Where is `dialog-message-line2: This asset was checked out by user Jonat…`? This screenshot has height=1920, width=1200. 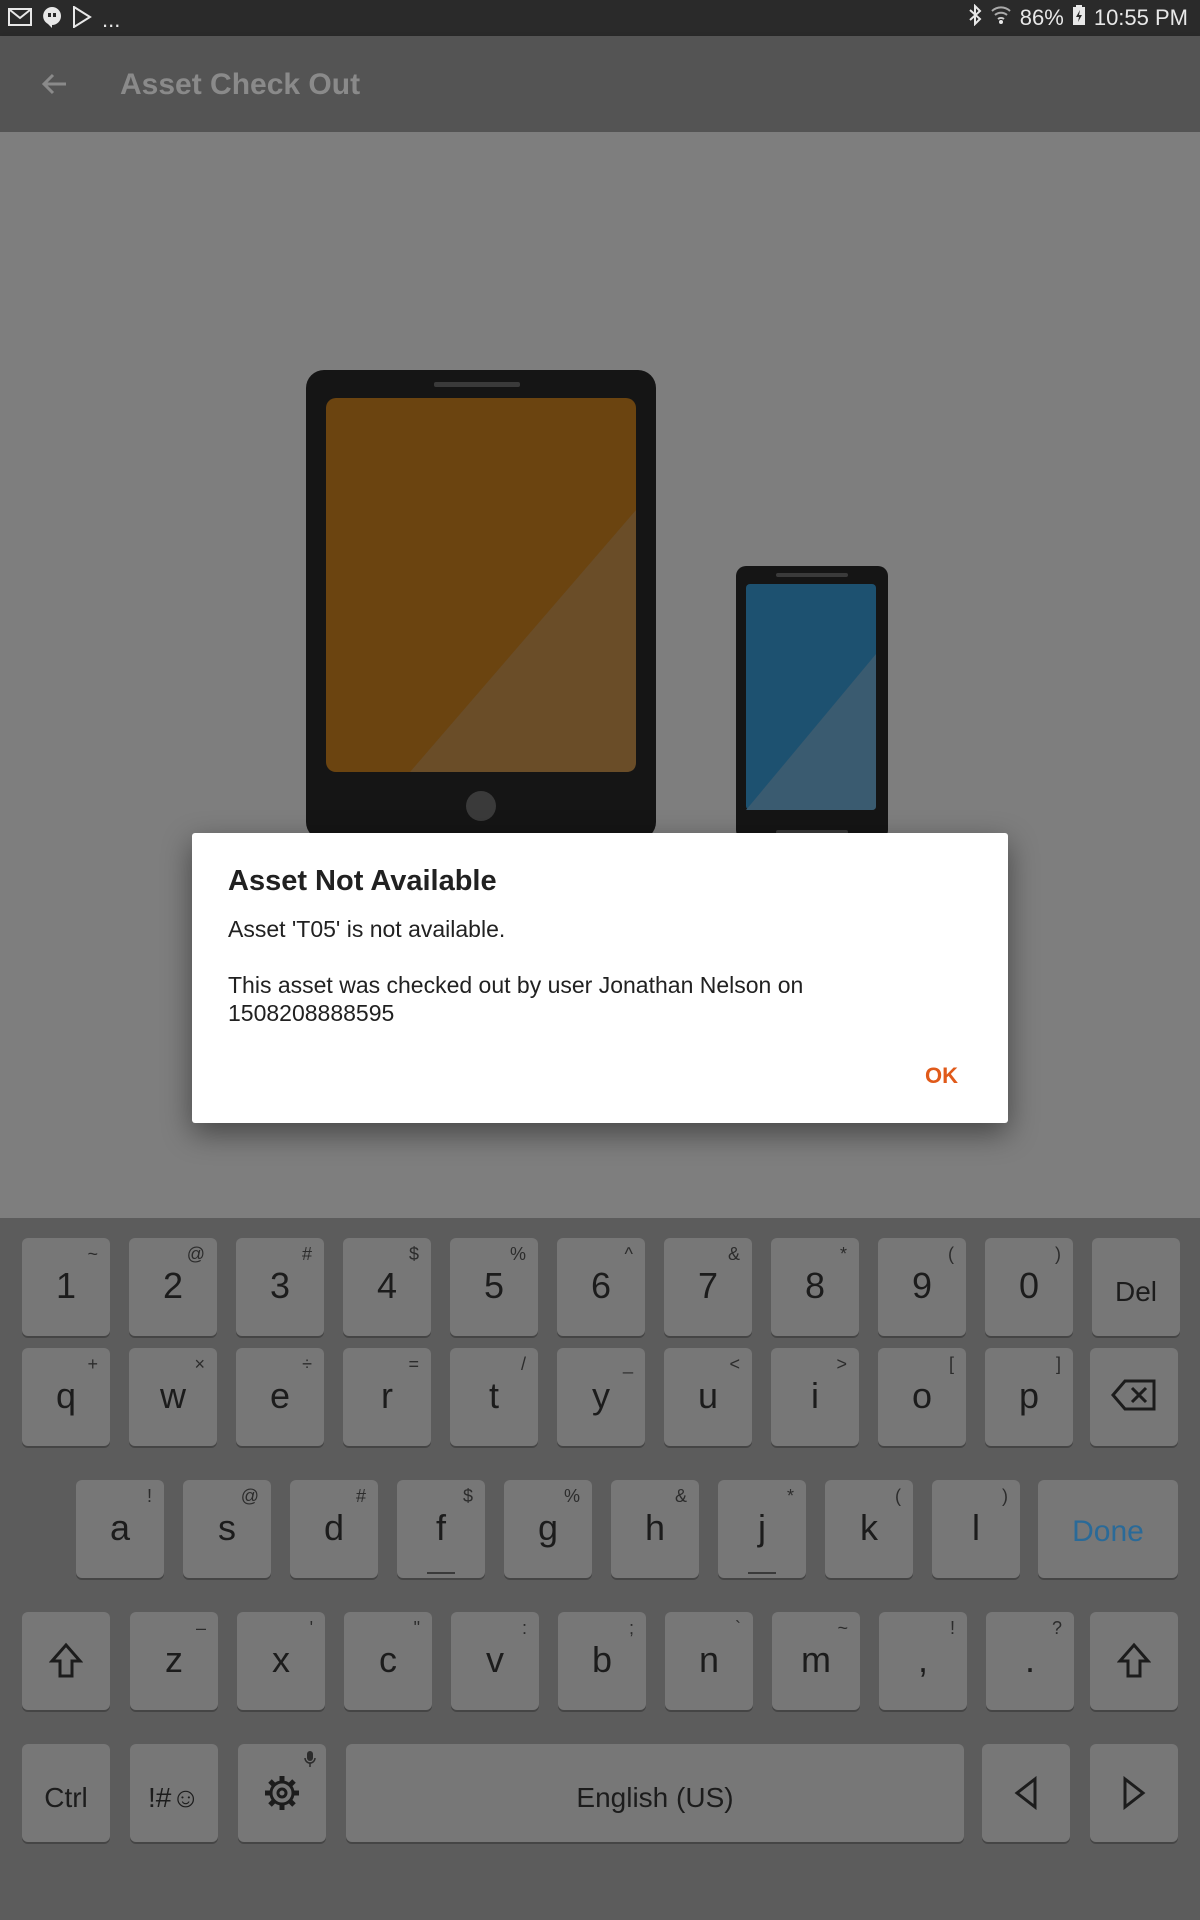 dialog-message-line2: This asset was checked out by user Jonat… is located at coordinates (516, 985).